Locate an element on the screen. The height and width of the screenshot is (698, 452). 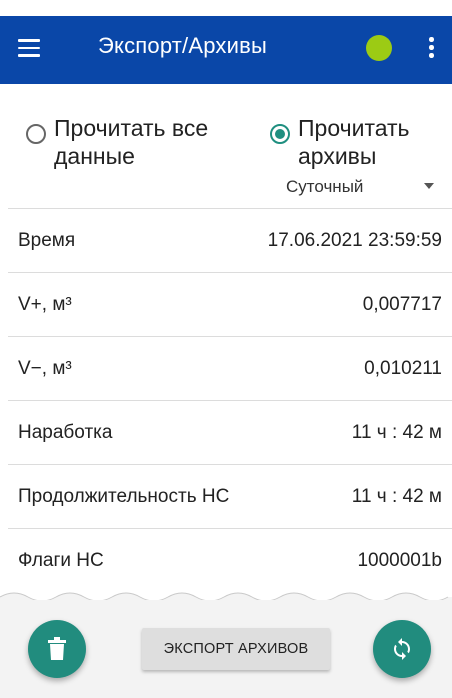
archive-type-dropdown: Суточный is located at coordinates (362, 187).